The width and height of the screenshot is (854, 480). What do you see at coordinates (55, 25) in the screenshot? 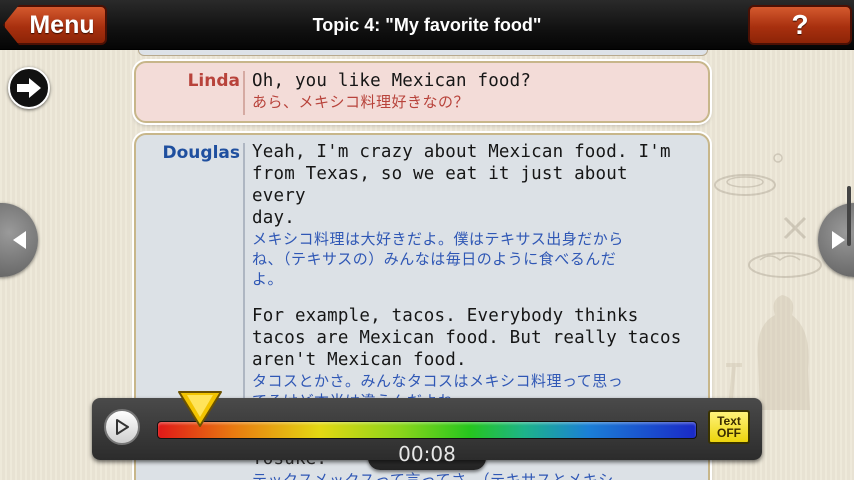
I see `menu-button: Menu` at bounding box center [55, 25].